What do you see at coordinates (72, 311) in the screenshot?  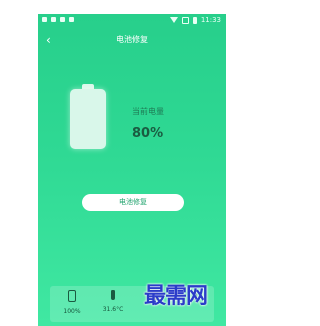 I see `stat-battery-value: 100%` at bounding box center [72, 311].